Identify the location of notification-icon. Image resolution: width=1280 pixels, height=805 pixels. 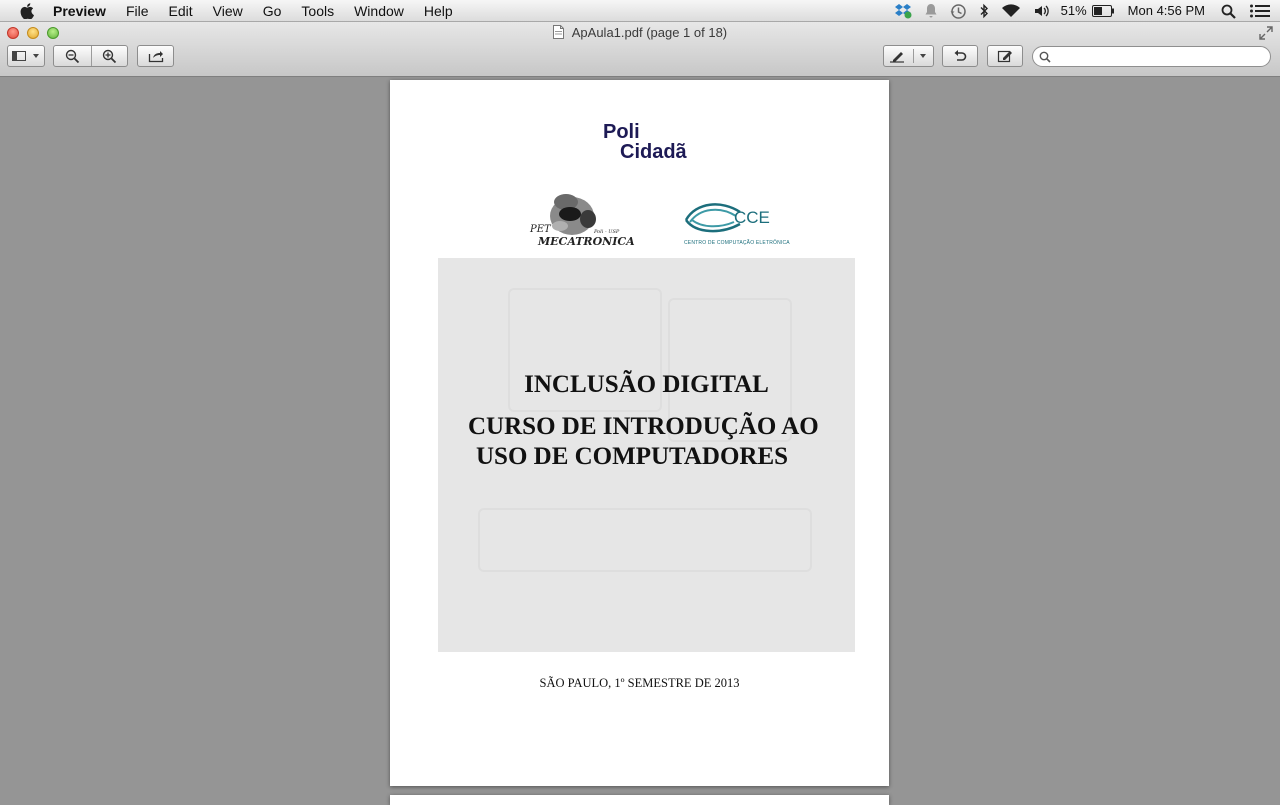
(931, 11).